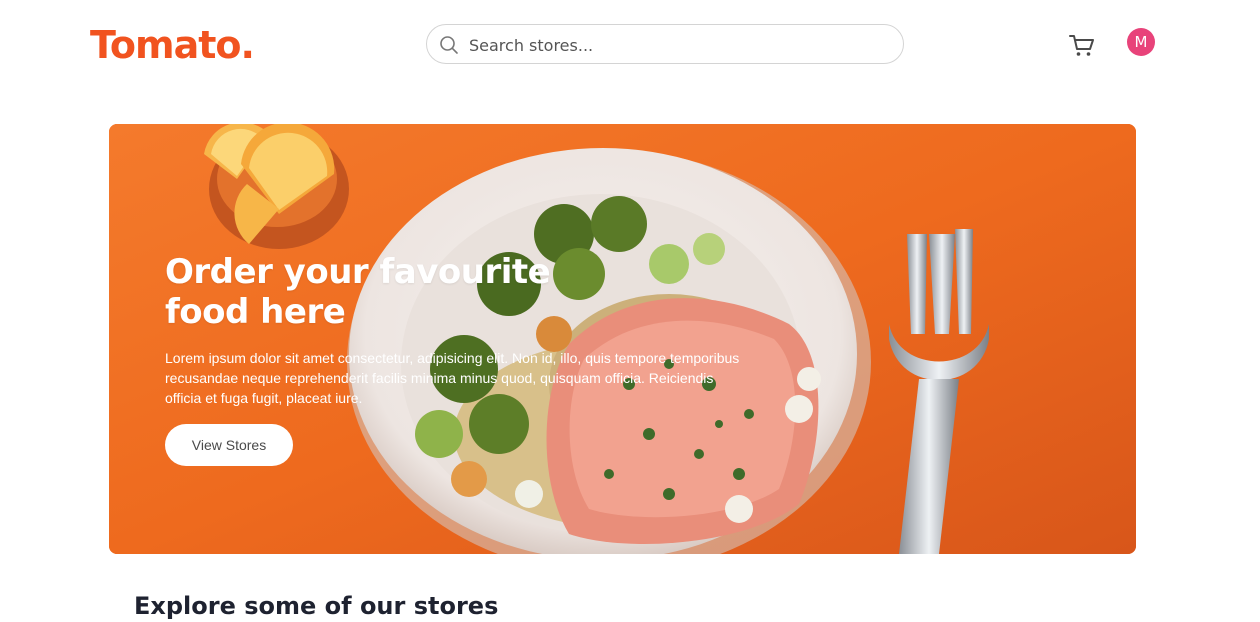 This screenshot has height=622, width=1260. Describe the element at coordinates (358, 292) in the screenshot. I see `hero-title: Order your favourite food here` at that location.